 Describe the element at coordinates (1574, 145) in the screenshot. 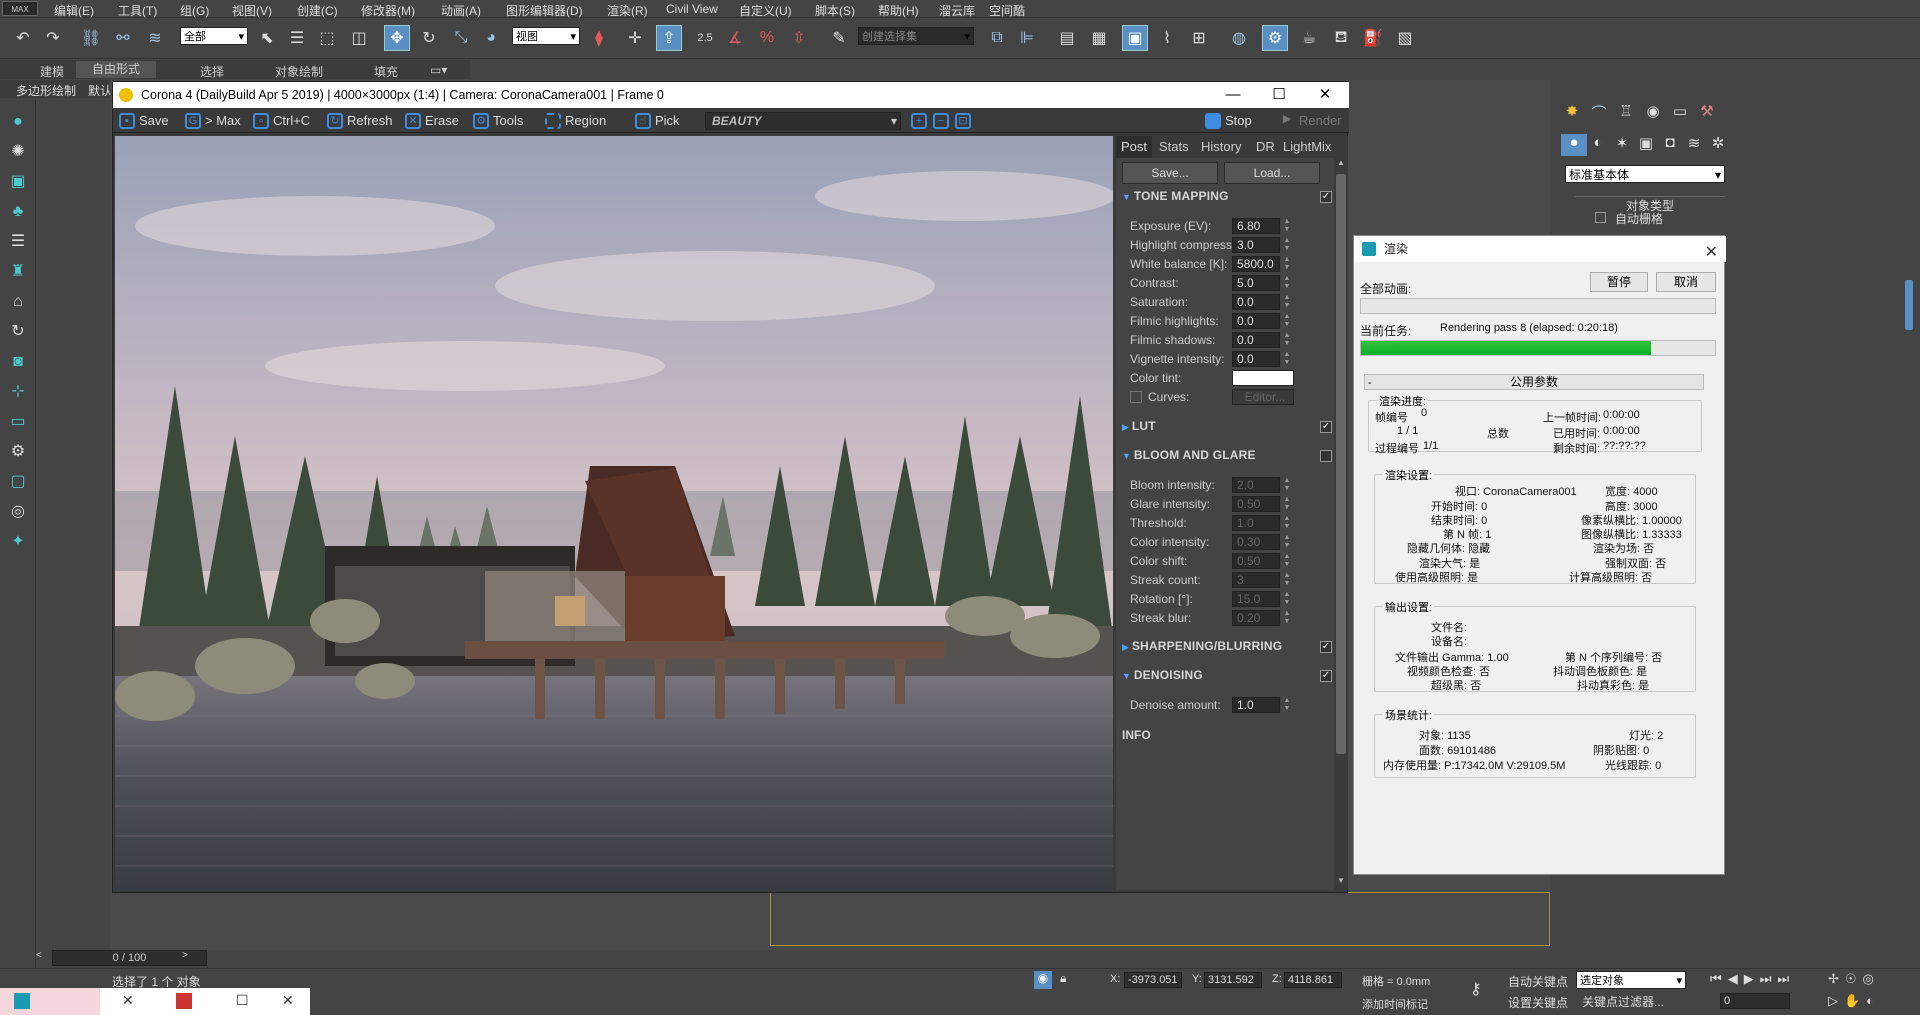

I see `geometry-icon: ●` at that location.